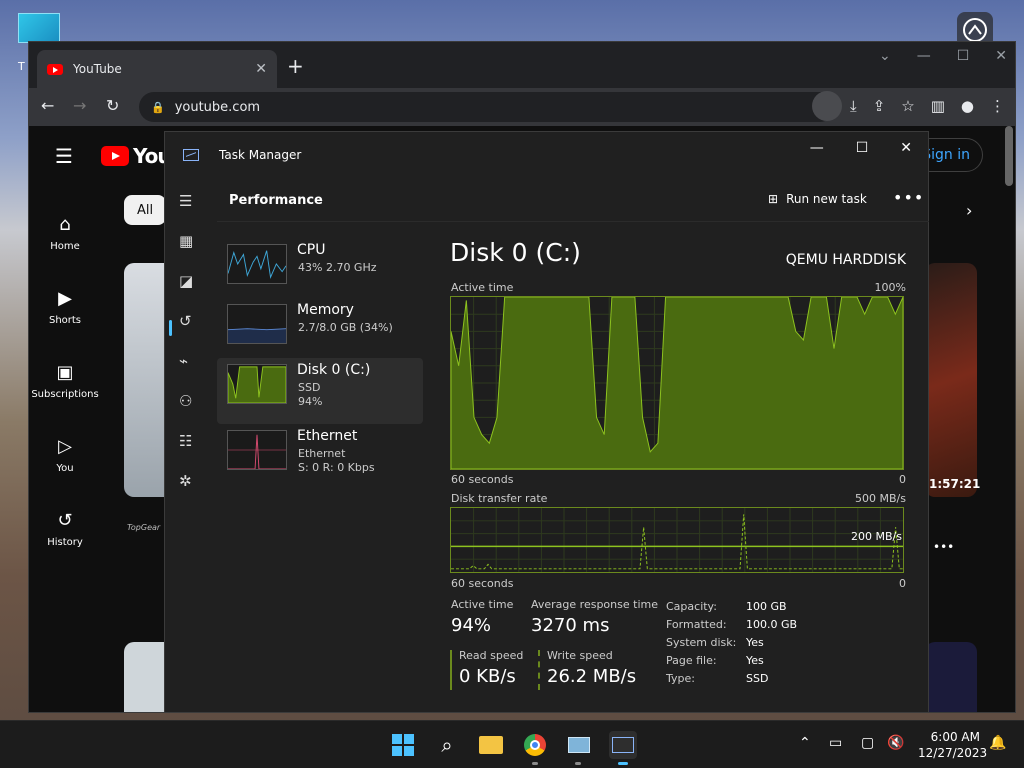 The height and width of the screenshot is (768, 1024). I want to click on details-icon: ☷, so click(185, 441).